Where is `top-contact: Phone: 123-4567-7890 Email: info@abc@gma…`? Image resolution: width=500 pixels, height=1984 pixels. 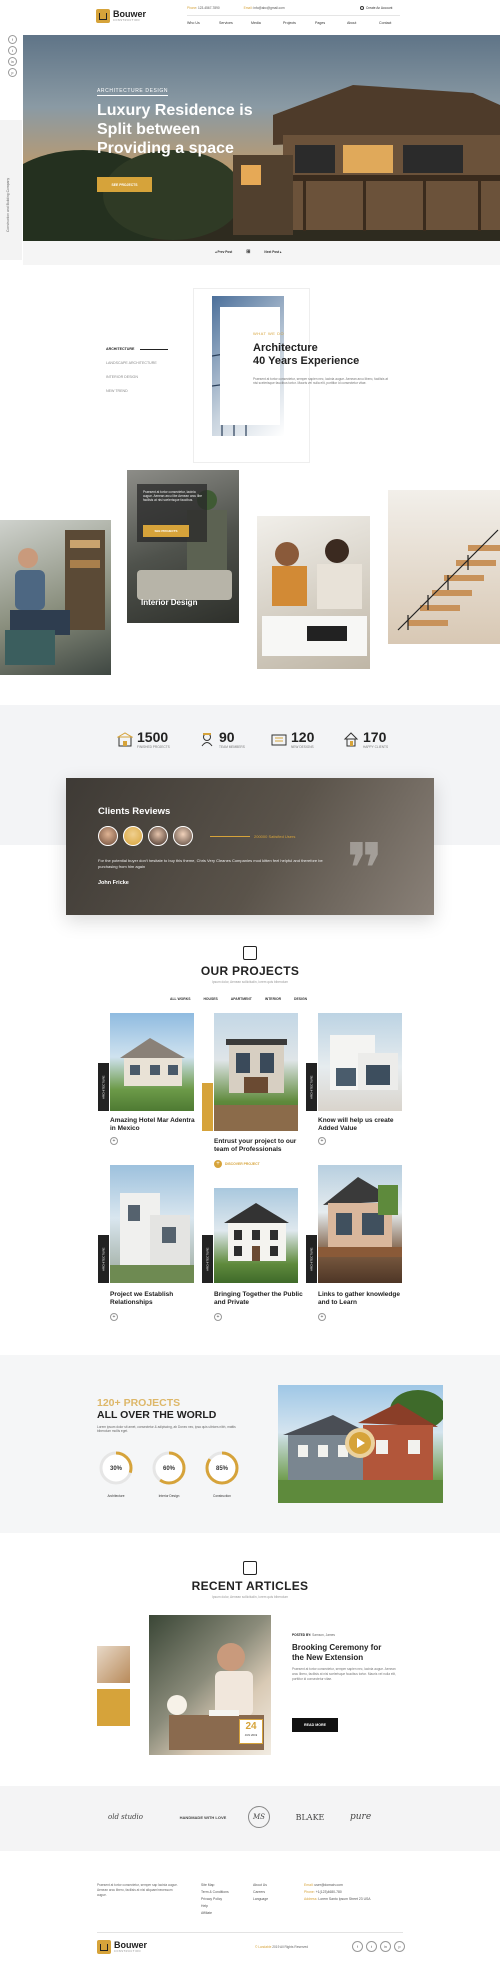 top-contact: Phone: 123-4567-7890 Email: info@abc@gma… is located at coordinates (236, 8).